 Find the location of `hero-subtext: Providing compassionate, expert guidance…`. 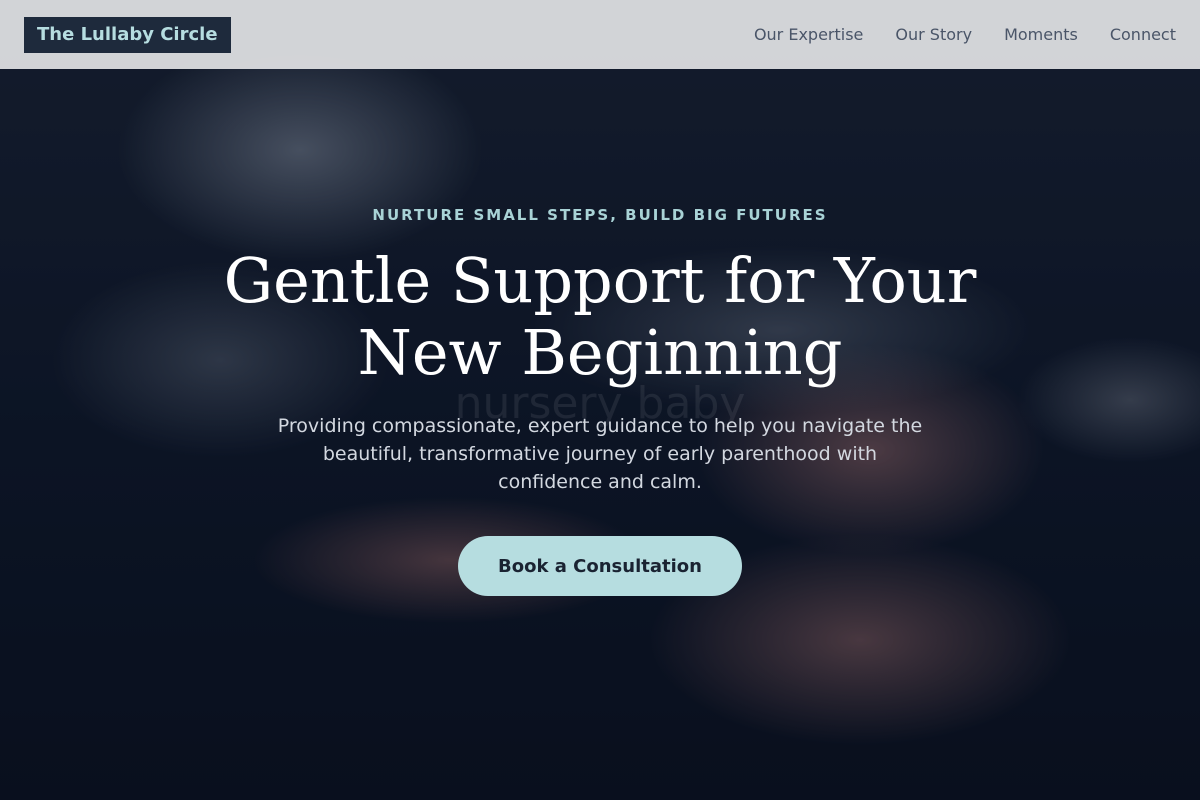

hero-subtext: Providing compassionate, expert guidance… is located at coordinates (600, 454).